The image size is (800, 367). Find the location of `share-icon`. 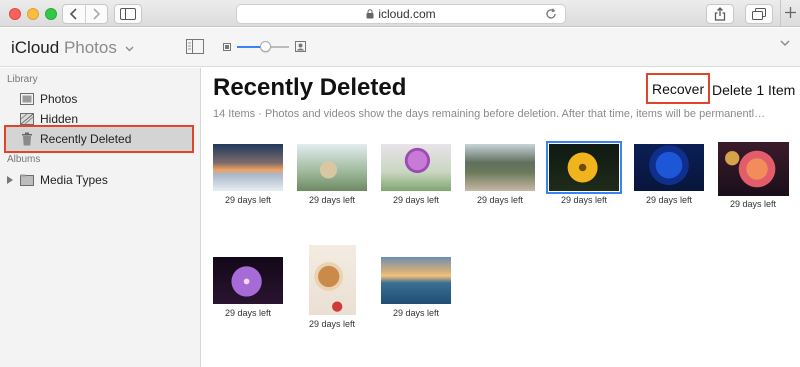

share-icon is located at coordinates (720, 14).